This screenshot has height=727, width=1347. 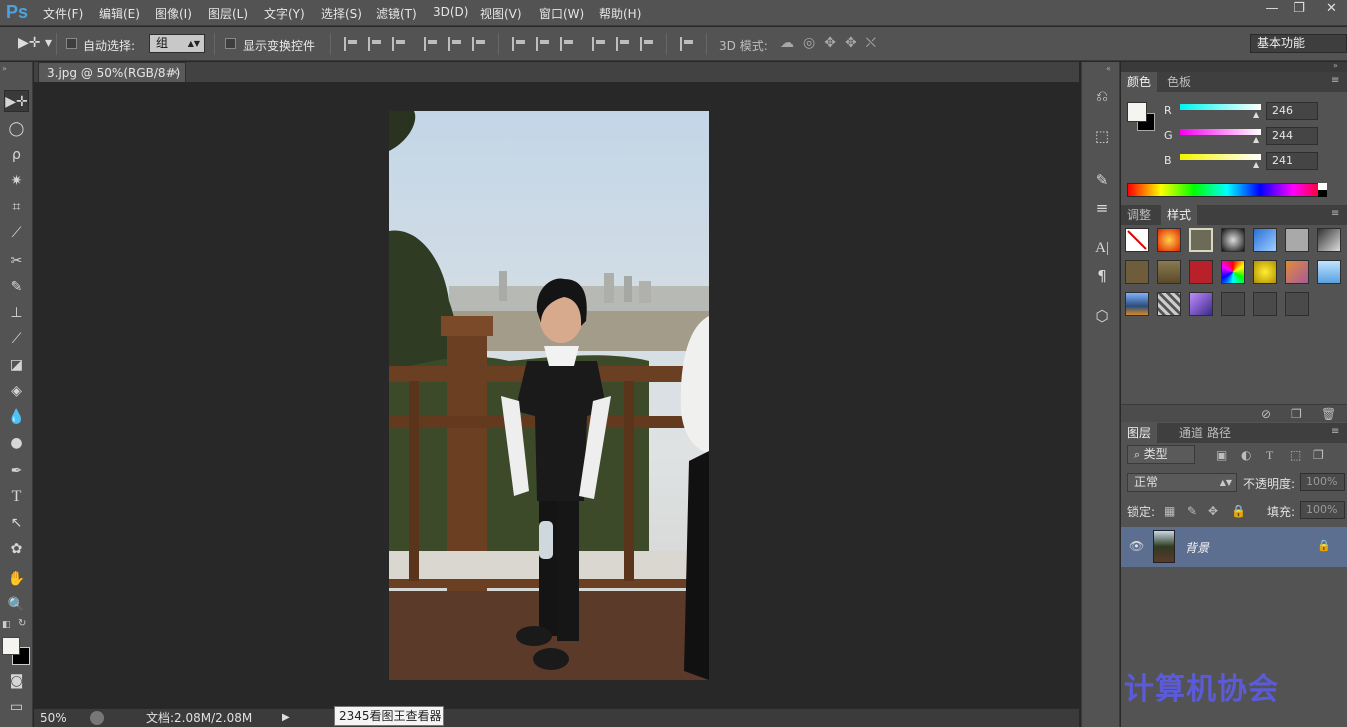 I want to click on auto-select-checkbox, so click(x=71, y=43).